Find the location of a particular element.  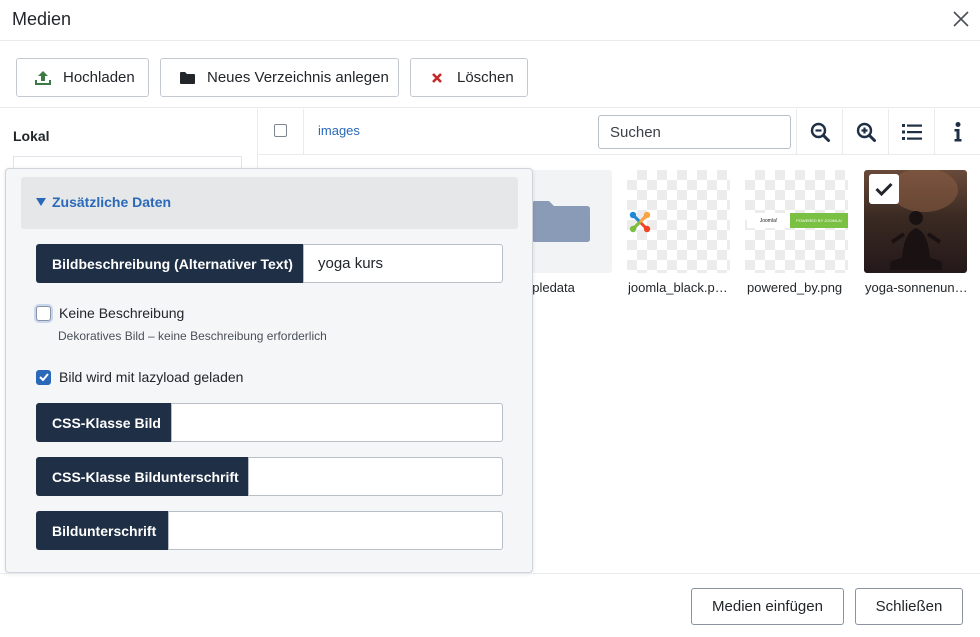

new-folder-label: Neues Verzeichnis anlegen is located at coordinates (298, 77).